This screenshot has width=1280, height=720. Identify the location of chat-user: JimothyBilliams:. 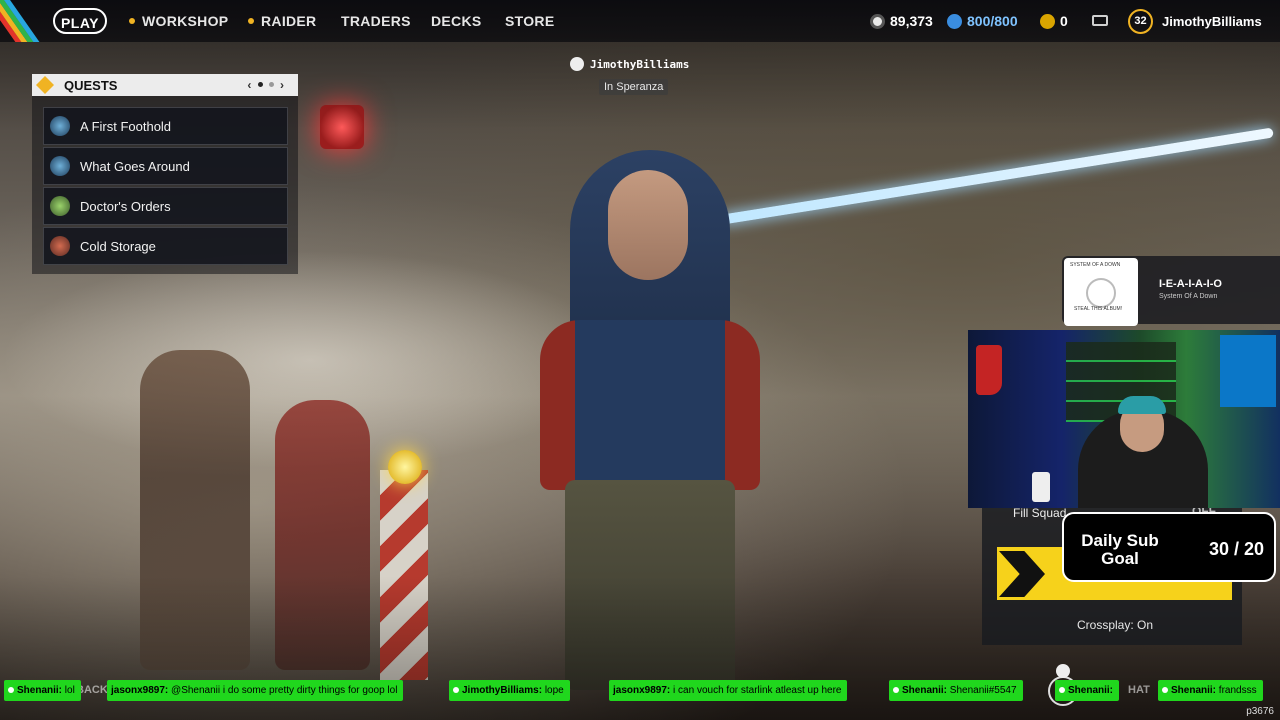
(502, 690).